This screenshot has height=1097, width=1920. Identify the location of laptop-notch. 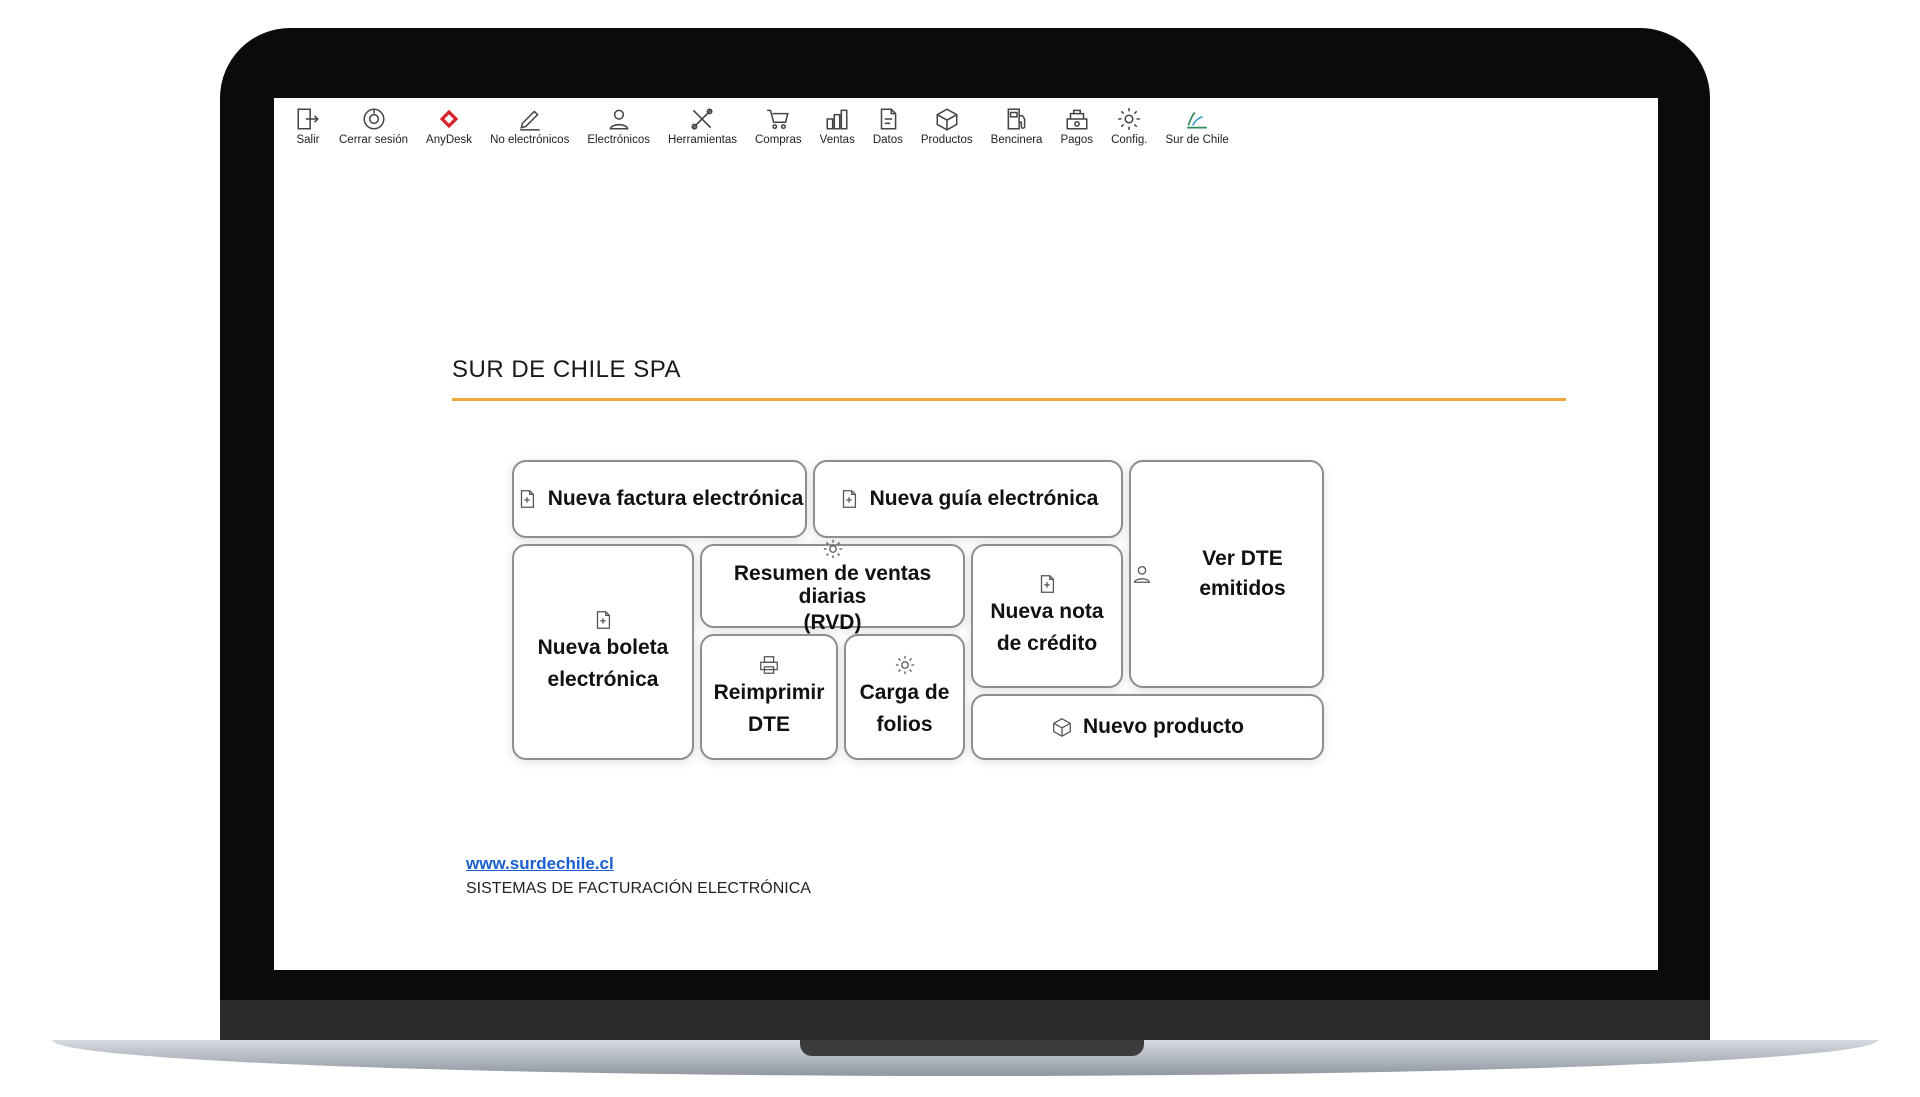
(972, 1048).